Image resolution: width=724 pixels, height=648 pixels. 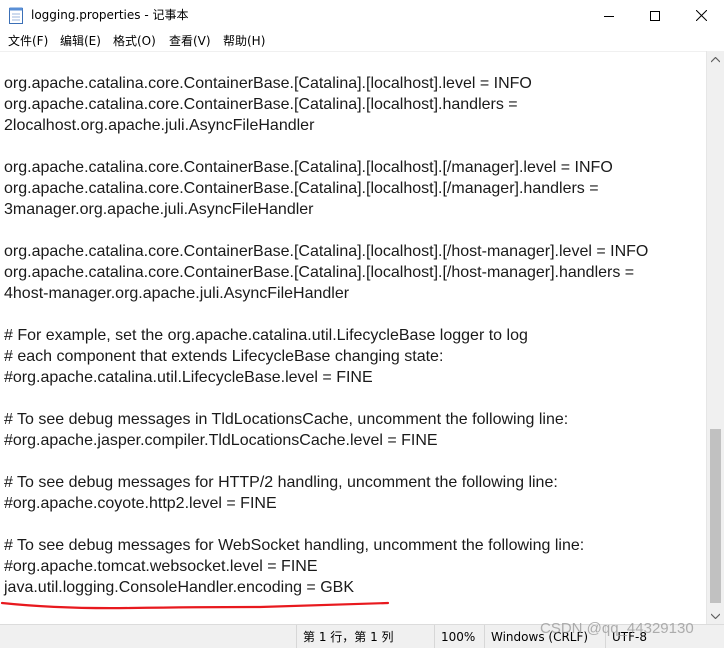 What do you see at coordinates (140, 503) in the screenshot?
I see `editor-line: #org.apache.coyote.http2.level = FINE` at bounding box center [140, 503].